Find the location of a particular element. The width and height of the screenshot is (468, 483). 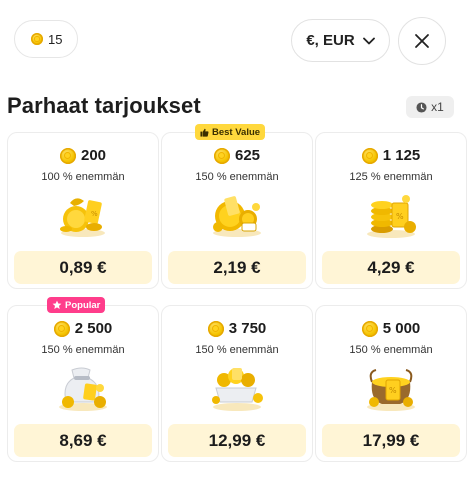

price-label: 8,69 € is located at coordinates (83, 440).